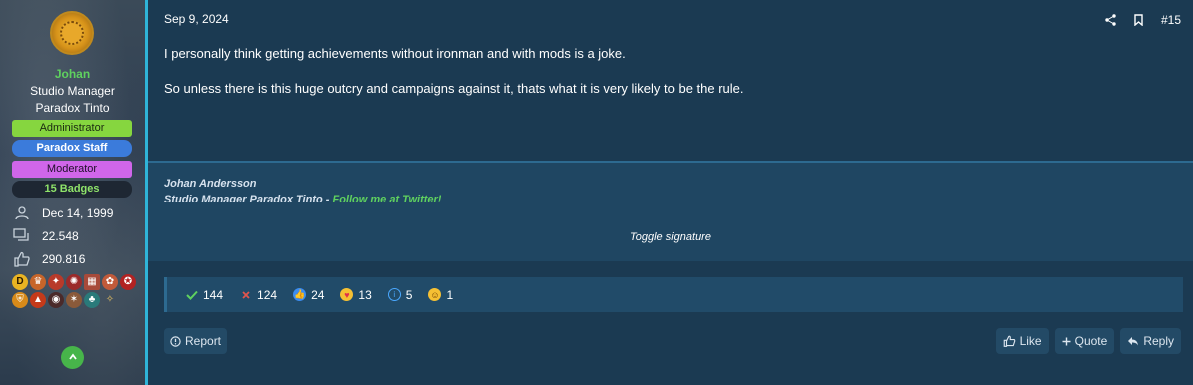 This screenshot has width=1193, height=385. What do you see at coordinates (409, 294) in the screenshot?
I see `reaction-count: 5` at bounding box center [409, 294].